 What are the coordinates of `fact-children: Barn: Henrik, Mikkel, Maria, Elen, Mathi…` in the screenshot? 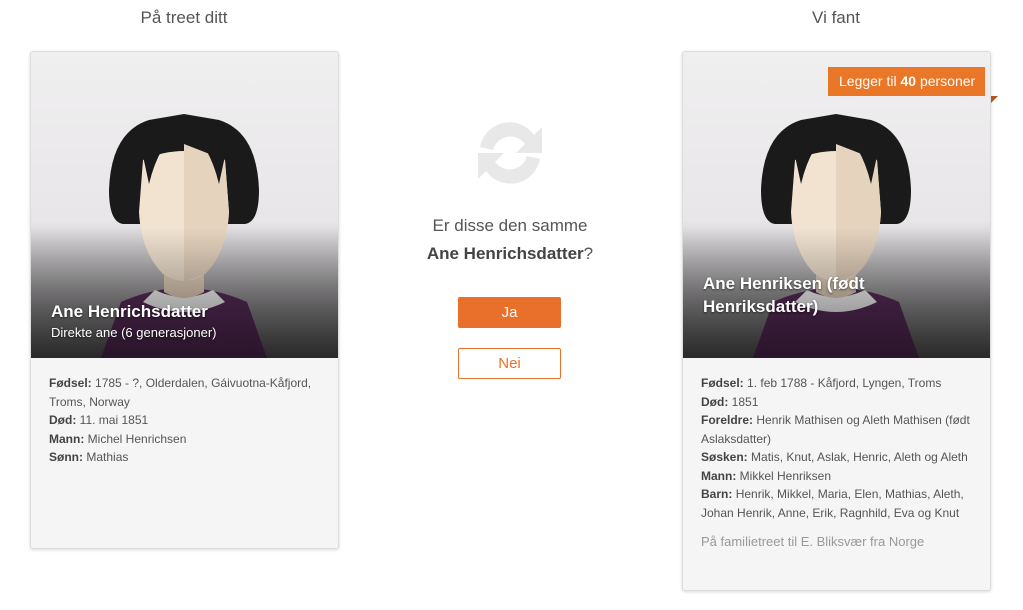 It's located at (832, 503).